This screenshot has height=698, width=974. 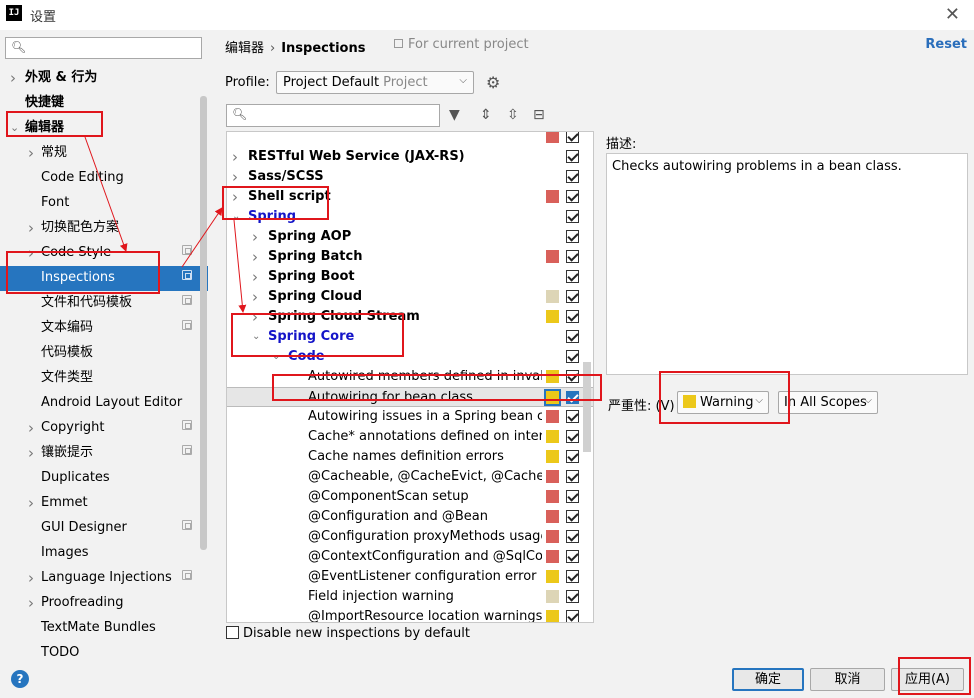 I want to click on sidebar-item: Inspections, so click(x=104, y=278).